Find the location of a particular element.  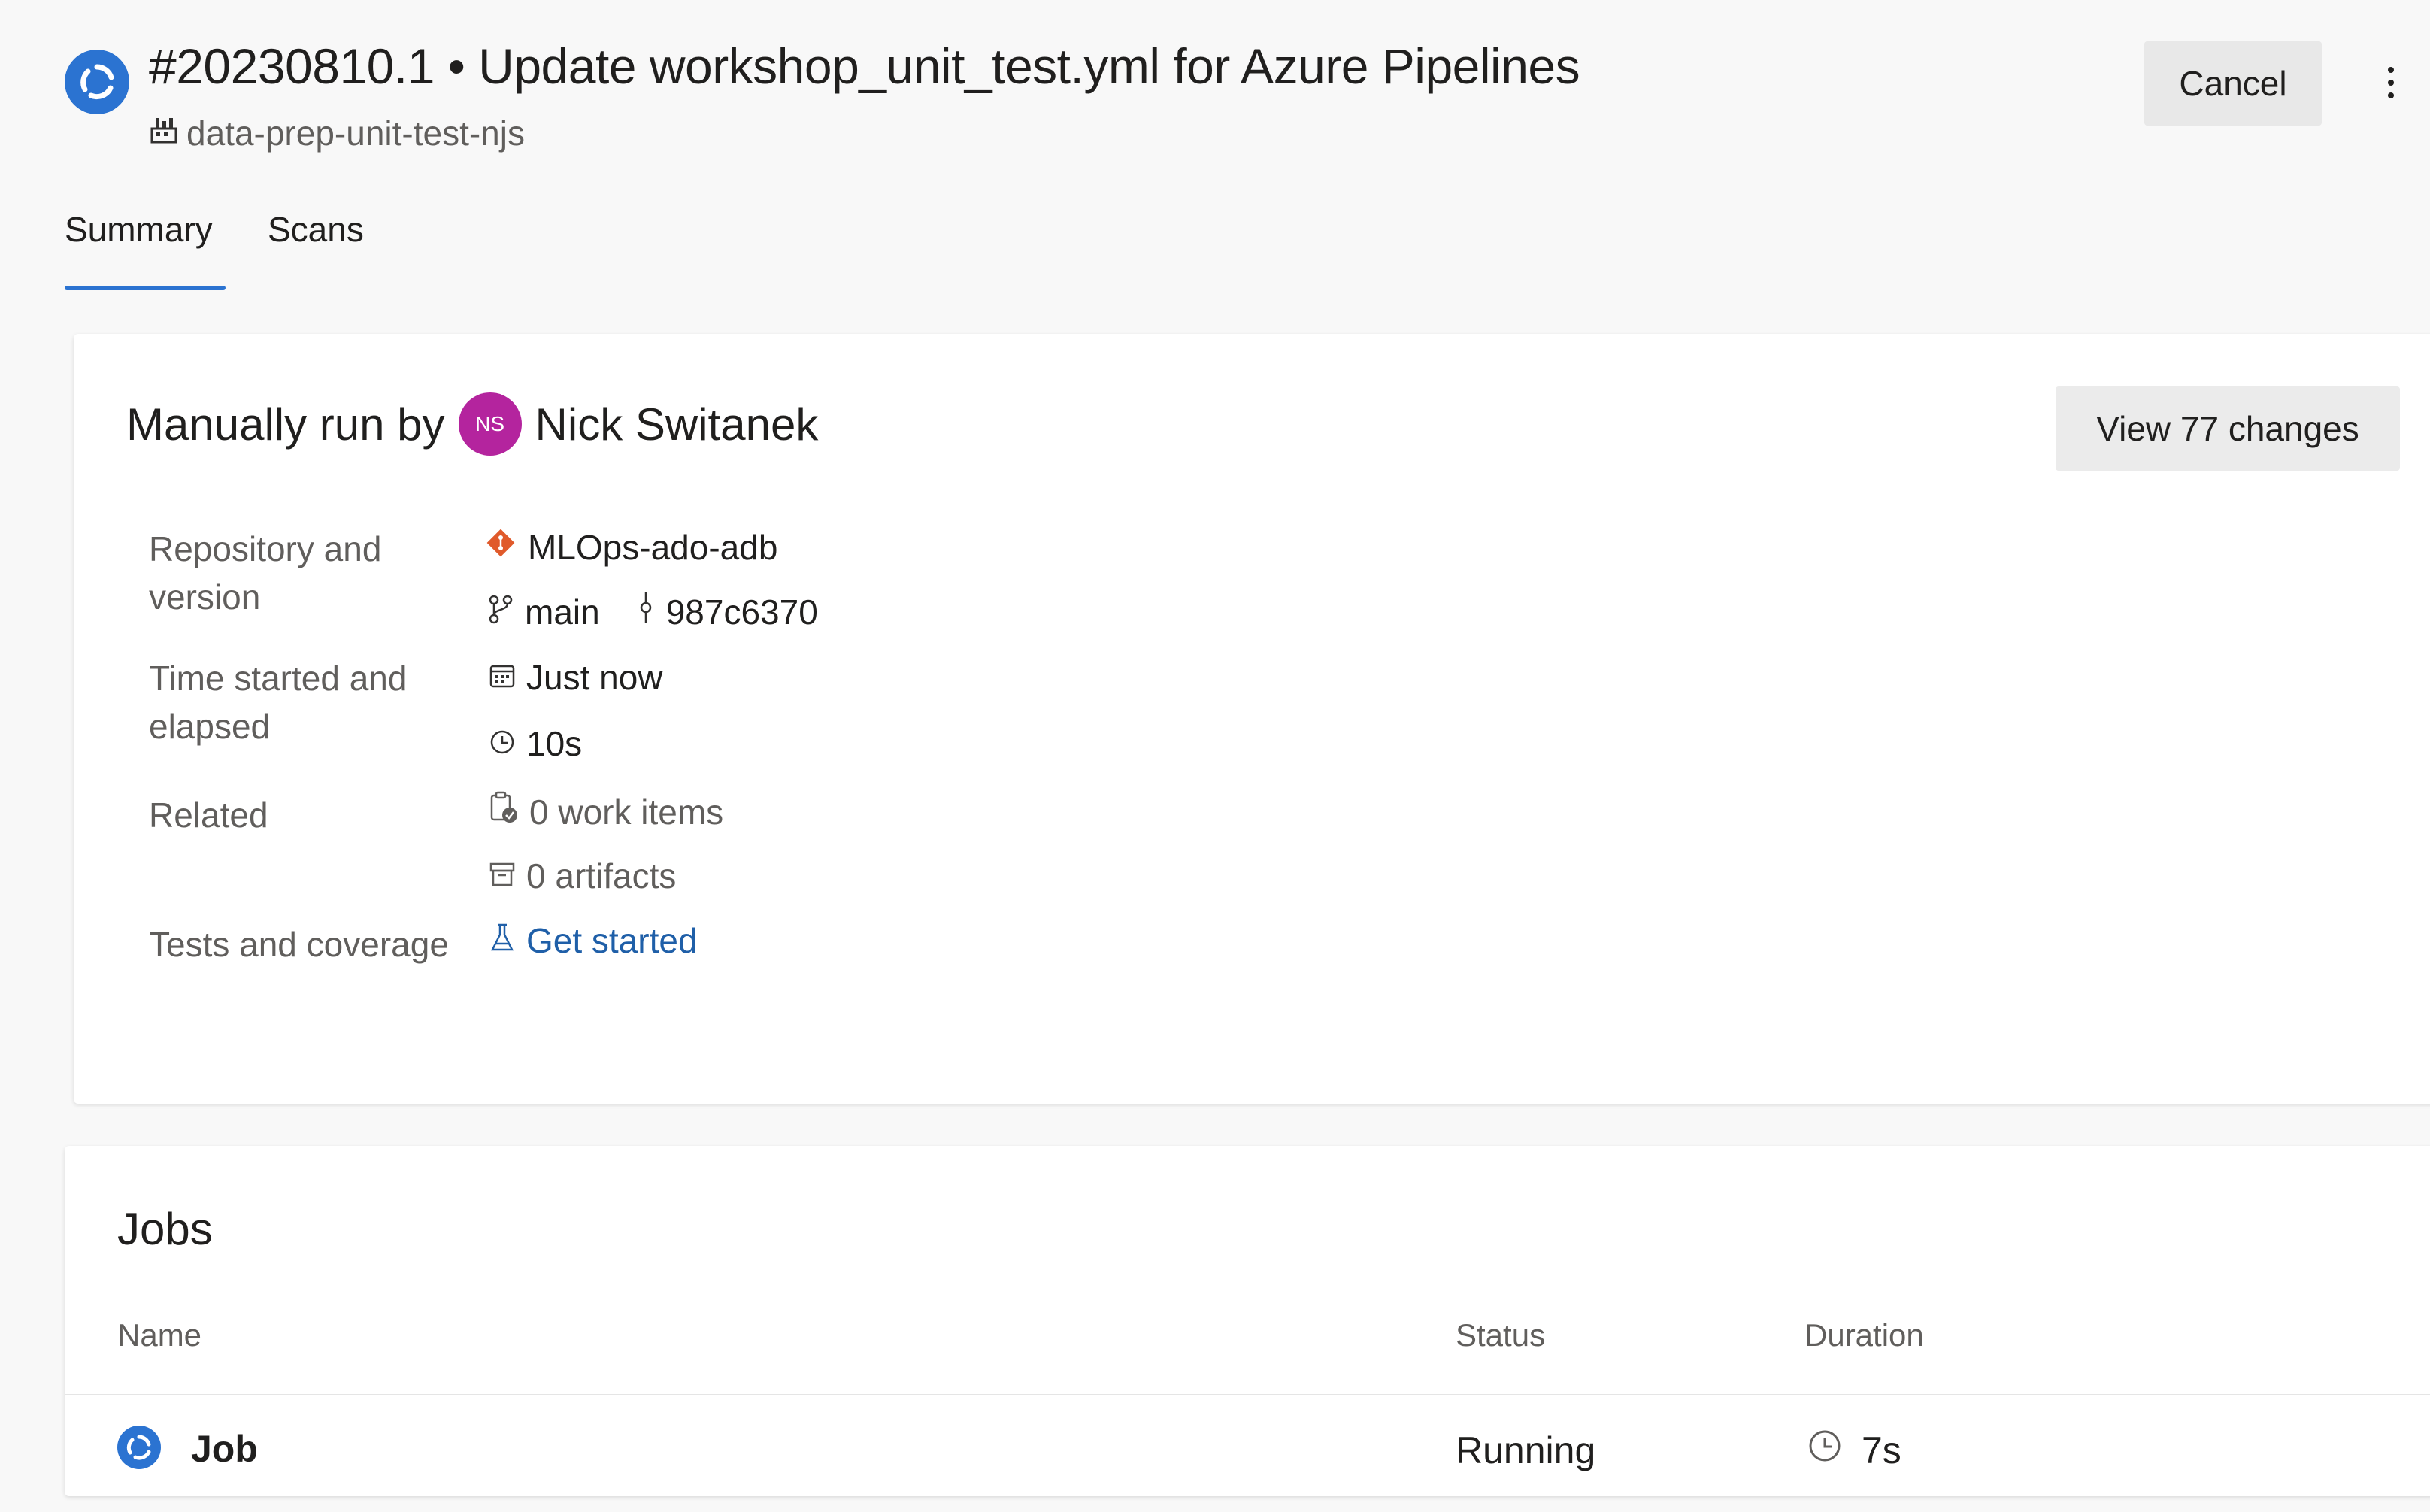

view-changes-button: View 77 changes is located at coordinates (2228, 429).